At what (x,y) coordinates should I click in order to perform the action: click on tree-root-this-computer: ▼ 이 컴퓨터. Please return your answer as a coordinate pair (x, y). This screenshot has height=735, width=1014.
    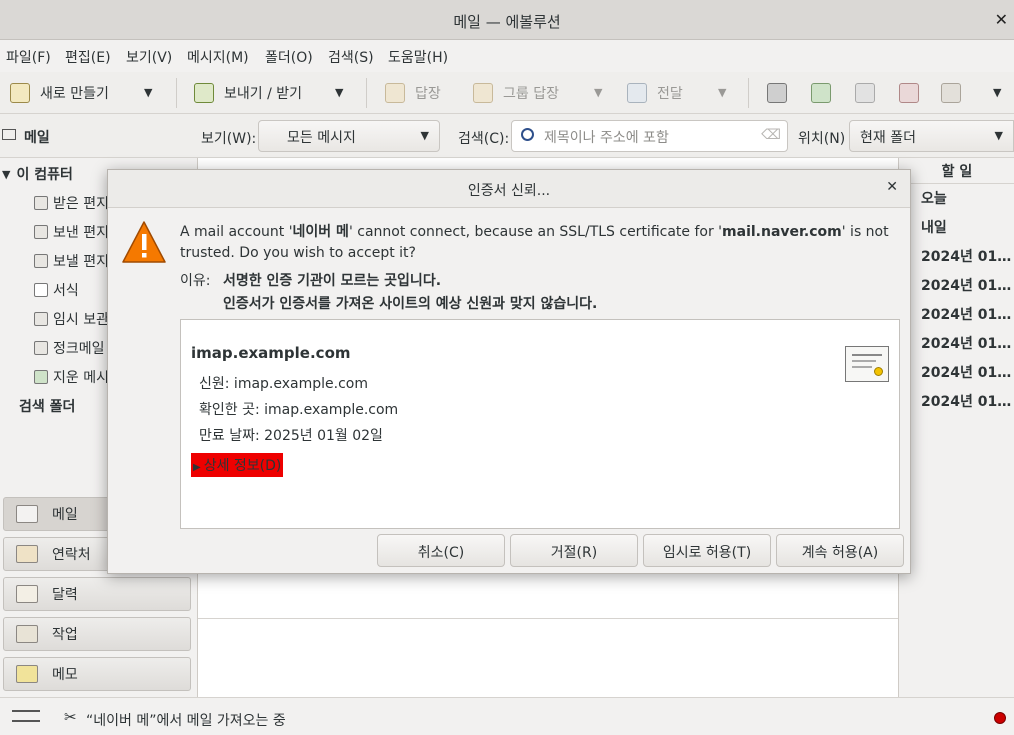
    Looking at the image, I should click on (37, 174).